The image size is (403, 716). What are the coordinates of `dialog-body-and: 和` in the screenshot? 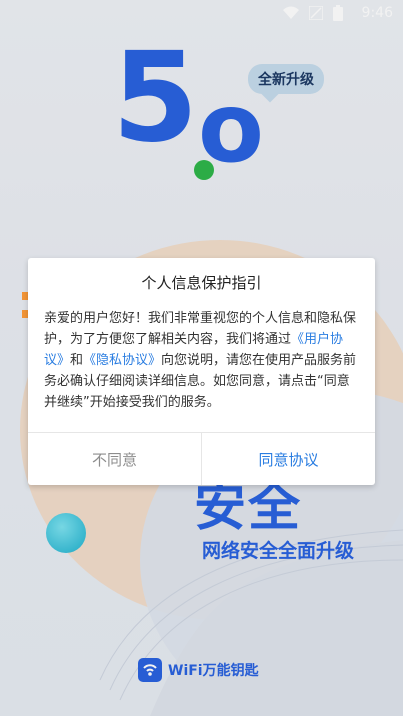 It's located at (77, 360).